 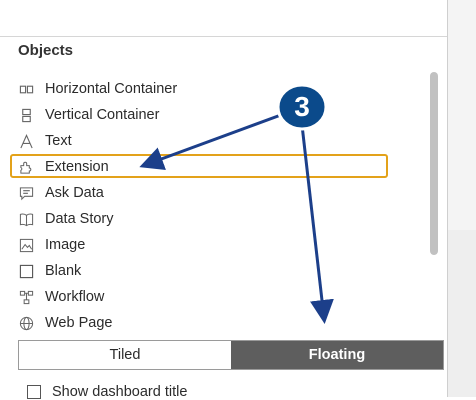 I want to click on objects-section-title: Objects, so click(x=46, y=50).